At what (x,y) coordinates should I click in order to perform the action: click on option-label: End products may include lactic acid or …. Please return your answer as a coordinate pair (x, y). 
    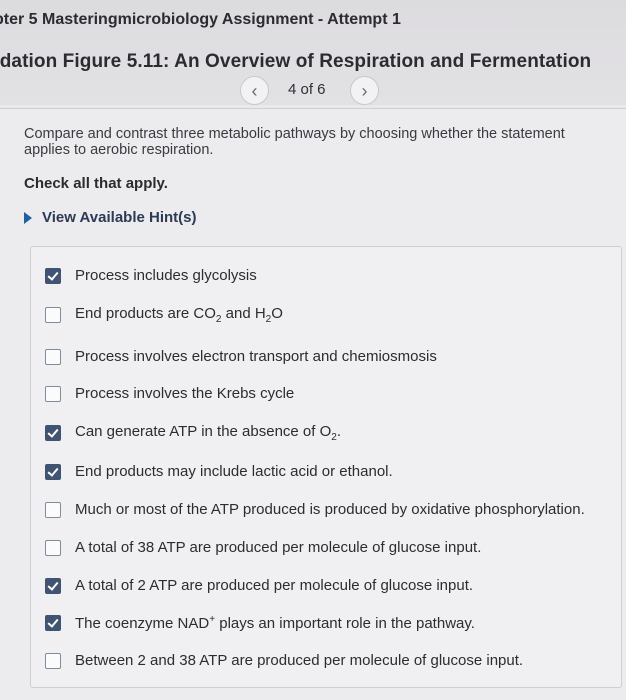
    Looking at the image, I should click on (234, 471).